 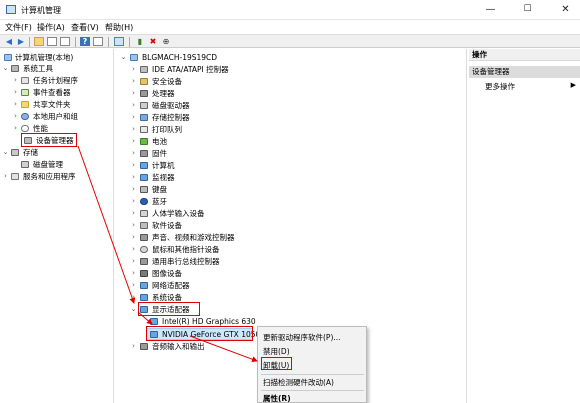 What do you see at coordinates (98, 41) in the screenshot?
I see `help-topics-icon` at bounding box center [98, 41].